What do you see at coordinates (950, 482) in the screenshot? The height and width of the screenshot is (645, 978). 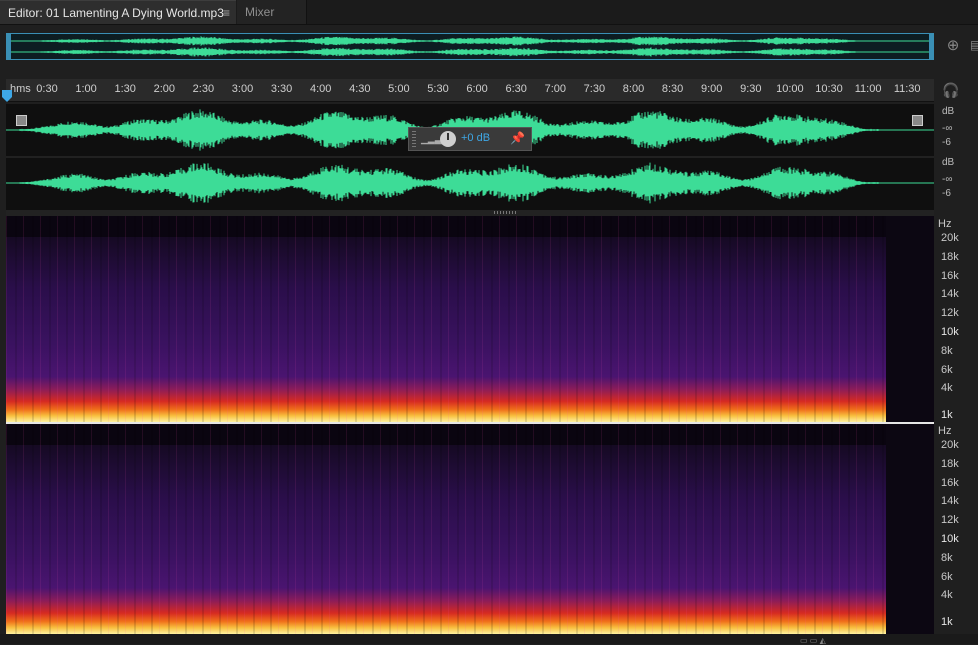 I see `channel2-hz-label: 16k` at bounding box center [950, 482].